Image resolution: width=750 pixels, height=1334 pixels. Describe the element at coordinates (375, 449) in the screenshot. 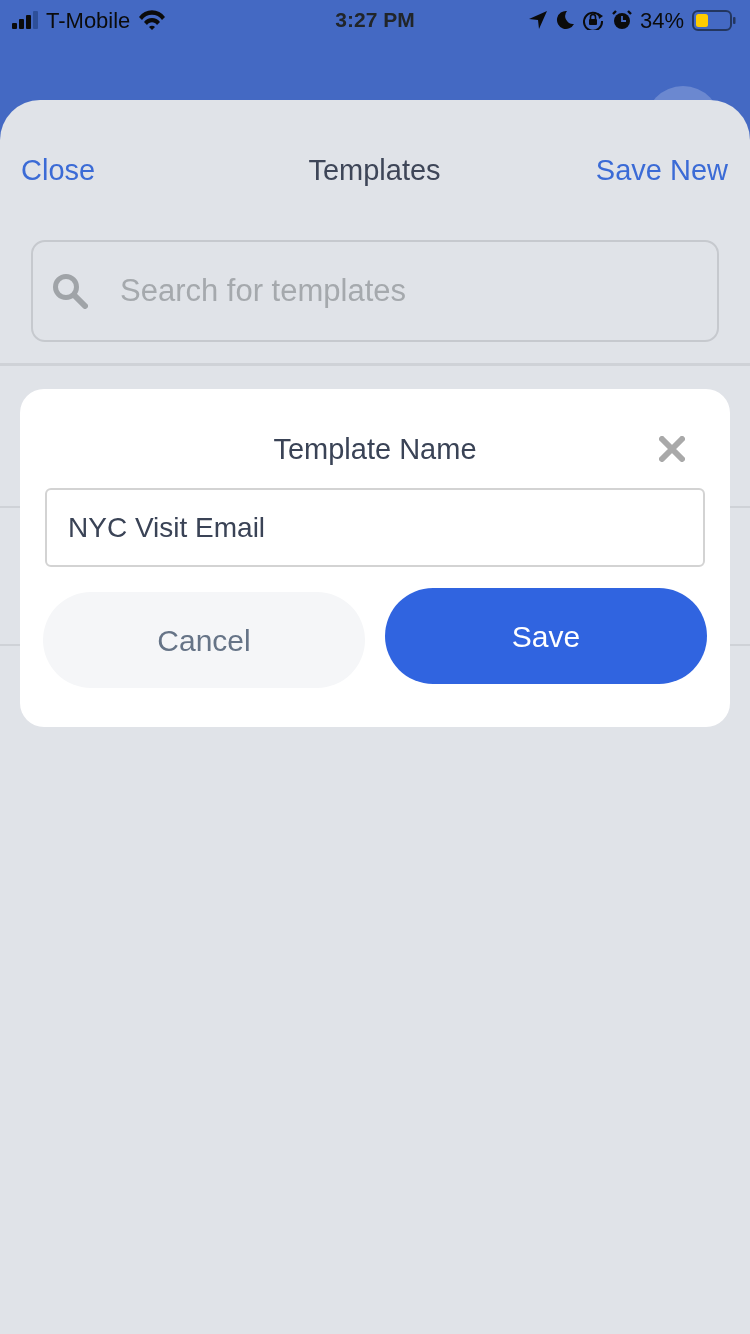

I see `dialog-title: Template Name` at that location.